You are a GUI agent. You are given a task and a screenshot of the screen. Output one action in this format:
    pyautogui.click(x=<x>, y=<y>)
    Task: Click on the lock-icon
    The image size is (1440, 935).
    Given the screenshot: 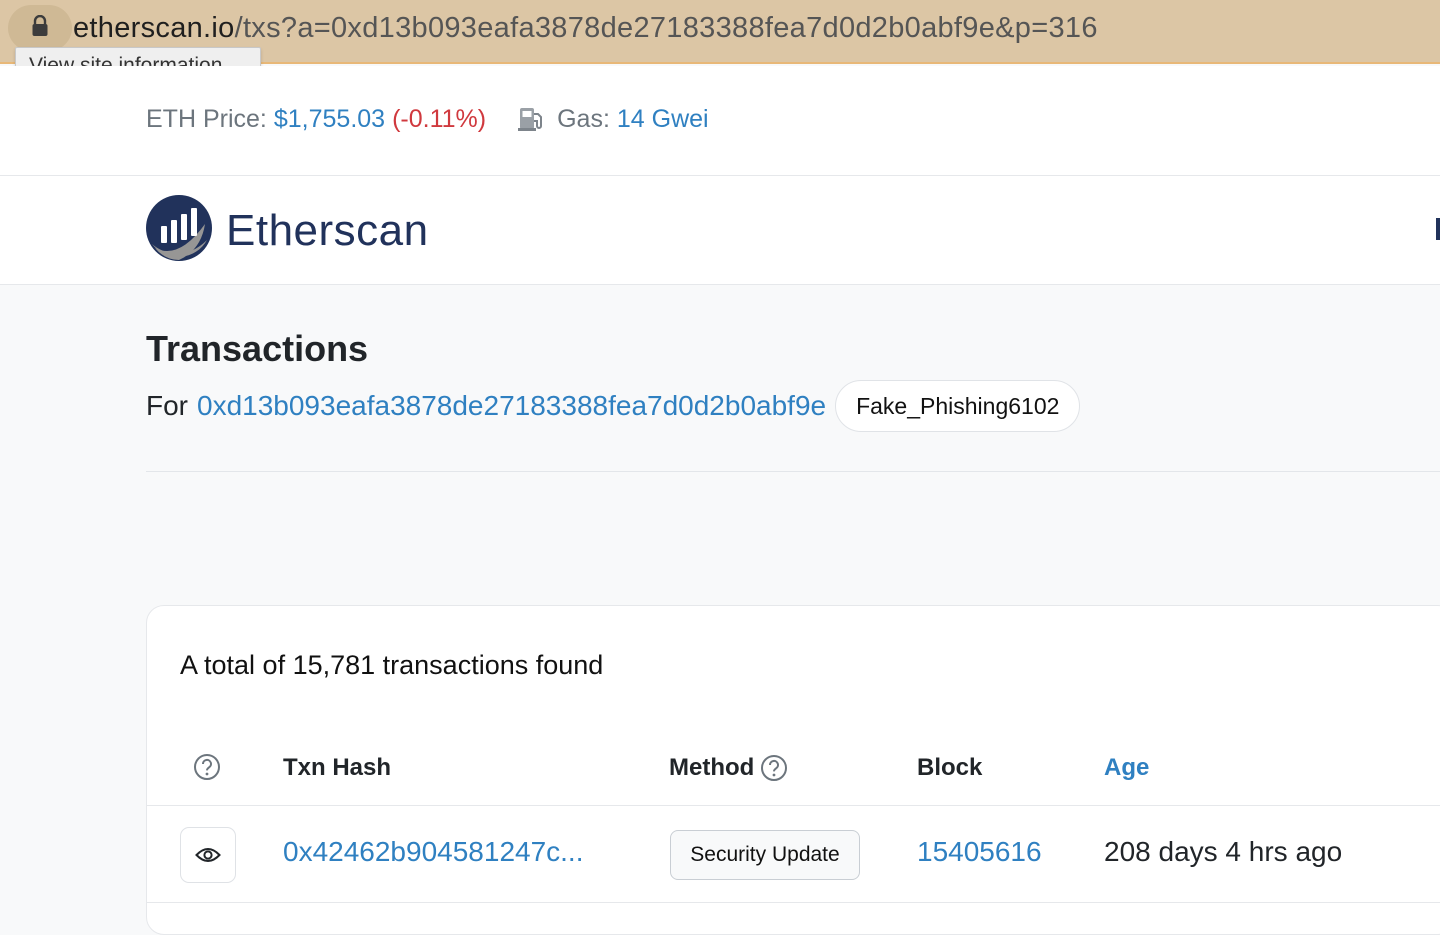 What is the action you would take?
    pyautogui.click(x=40, y=28)
    